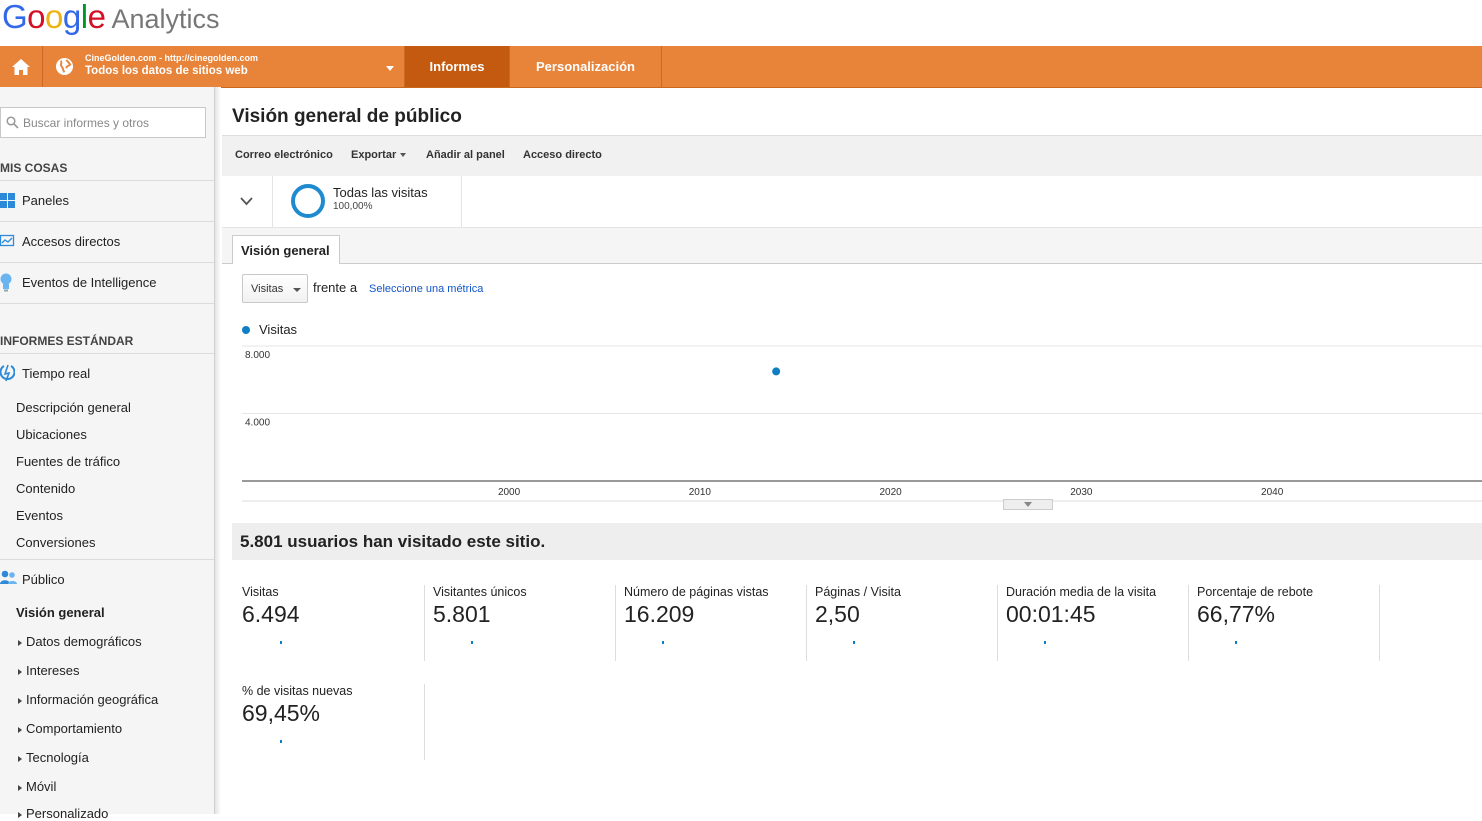 The image size is (1482, 821). I want to click on kpi-label: Número de páginas vistas, so click(696, 592).